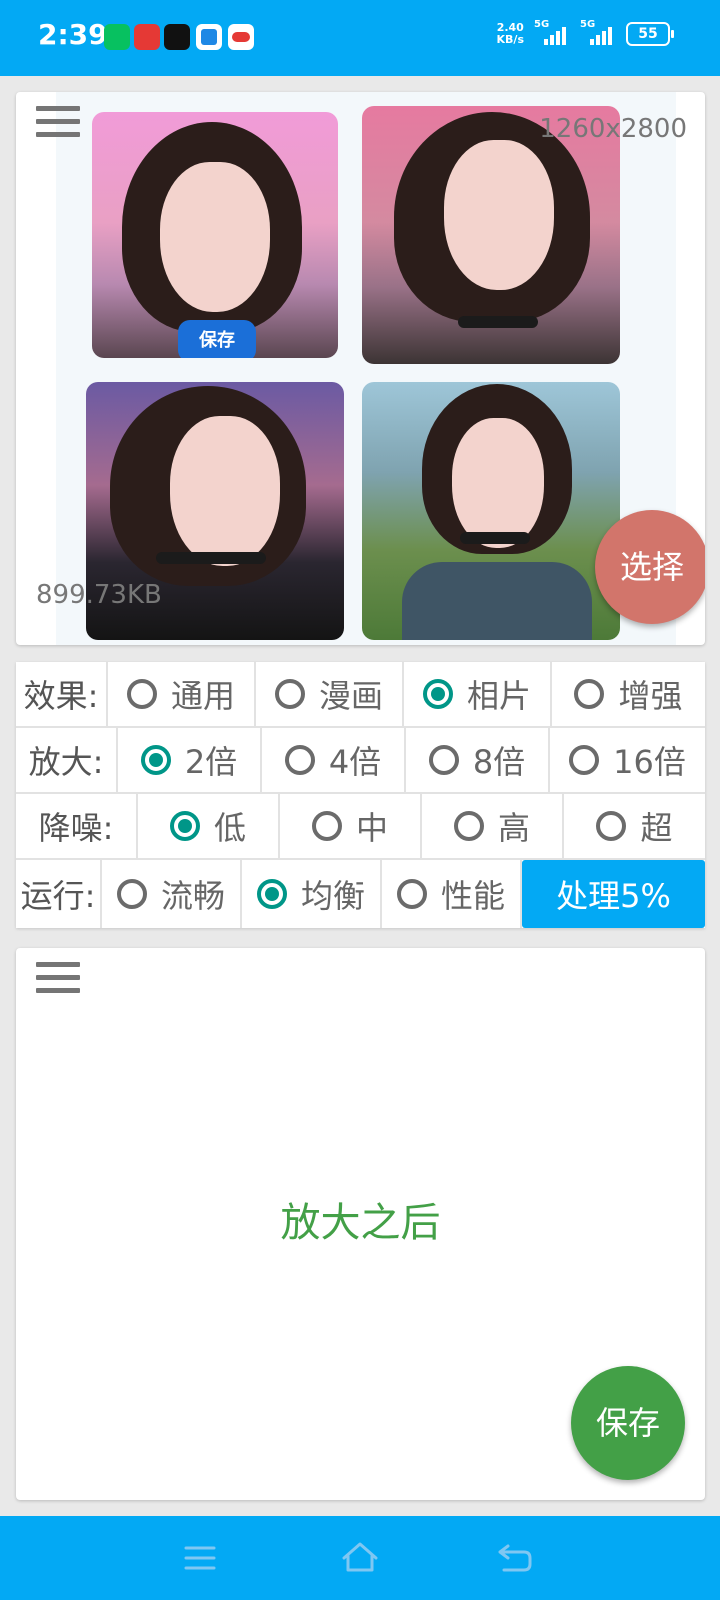 The height and width of the screenshot is (1600, 720). Describe the element at coordinates (215, 235) in the screenshot. I see `source-image-thumbnail: 保存` at that location.